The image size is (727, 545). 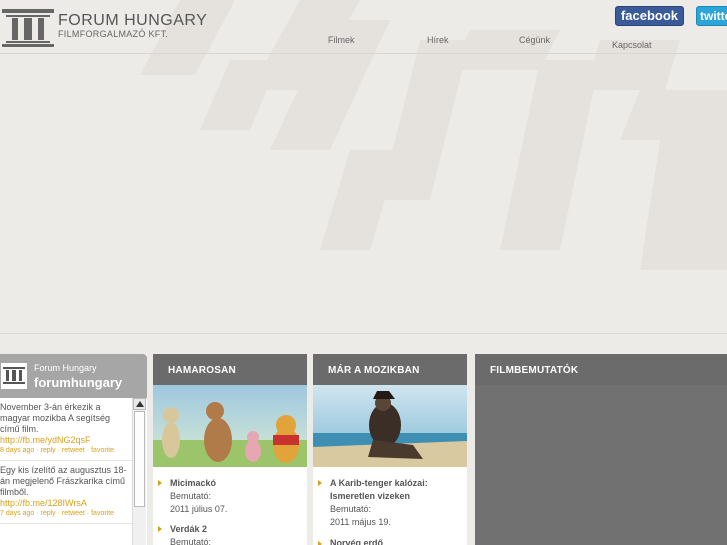 I want to click on tweet-meta: 7 days ago · reply · retweet · favorite, so click(x=57, y=513).